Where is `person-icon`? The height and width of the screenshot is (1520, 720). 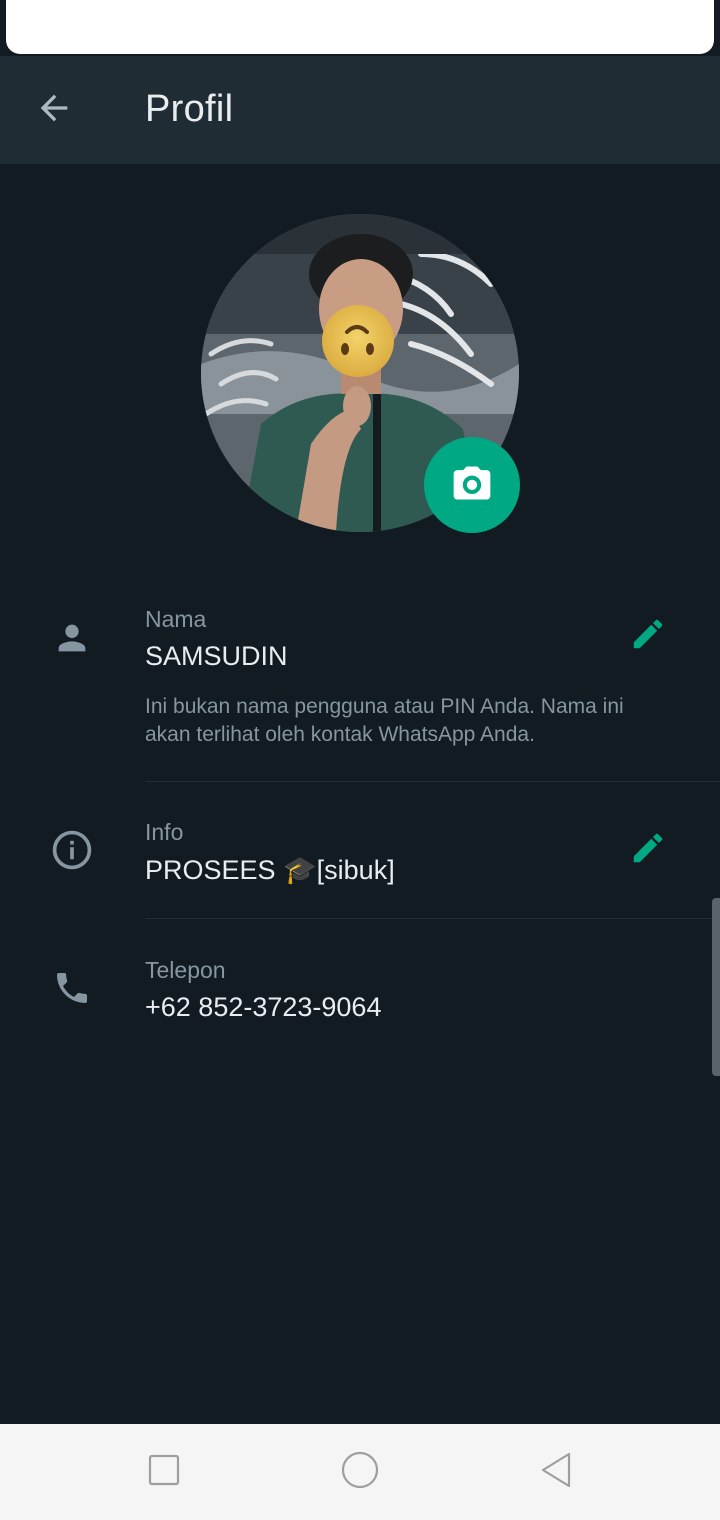
person-icon is located at coordinates (72, 638).